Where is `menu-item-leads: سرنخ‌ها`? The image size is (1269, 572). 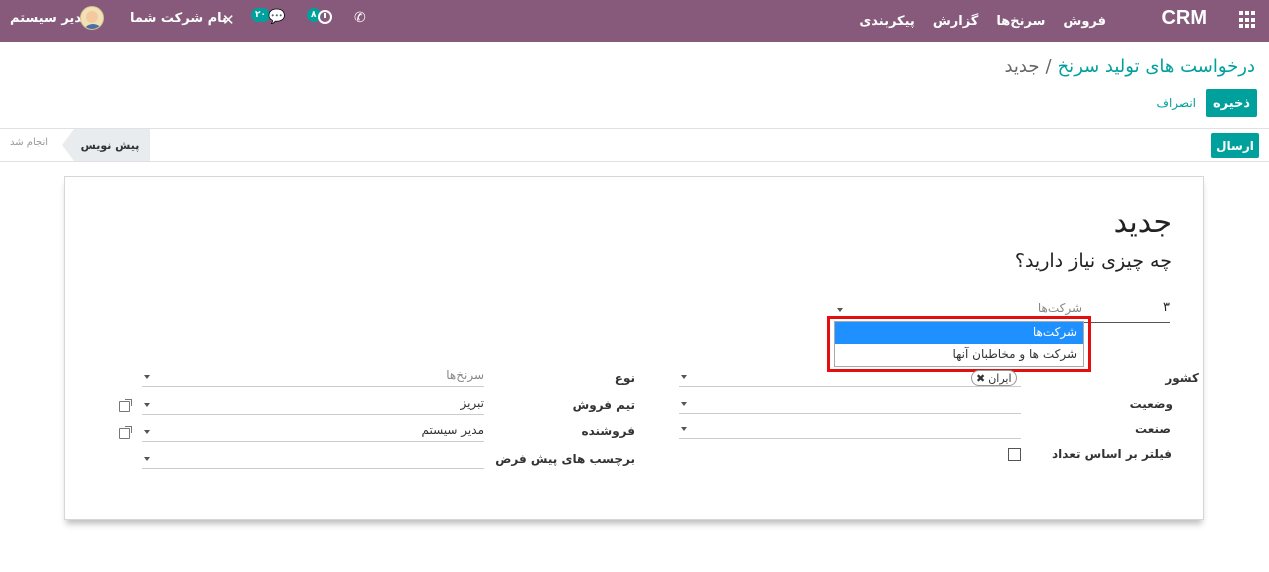
menu-item-leads: سرنخ‌ها is located at coordinates (1020, 21).